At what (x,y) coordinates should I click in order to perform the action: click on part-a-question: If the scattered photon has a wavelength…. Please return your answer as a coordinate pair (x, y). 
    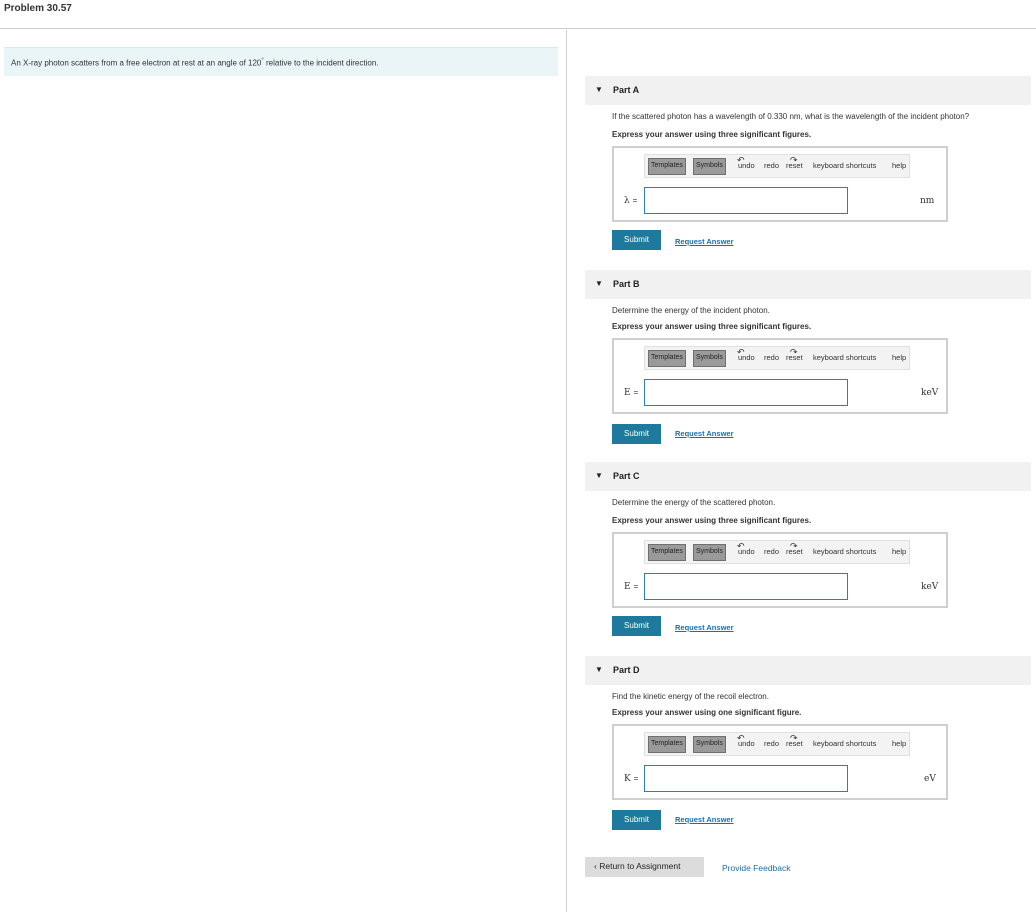
    Looking at the image, I should click on (791, 116).